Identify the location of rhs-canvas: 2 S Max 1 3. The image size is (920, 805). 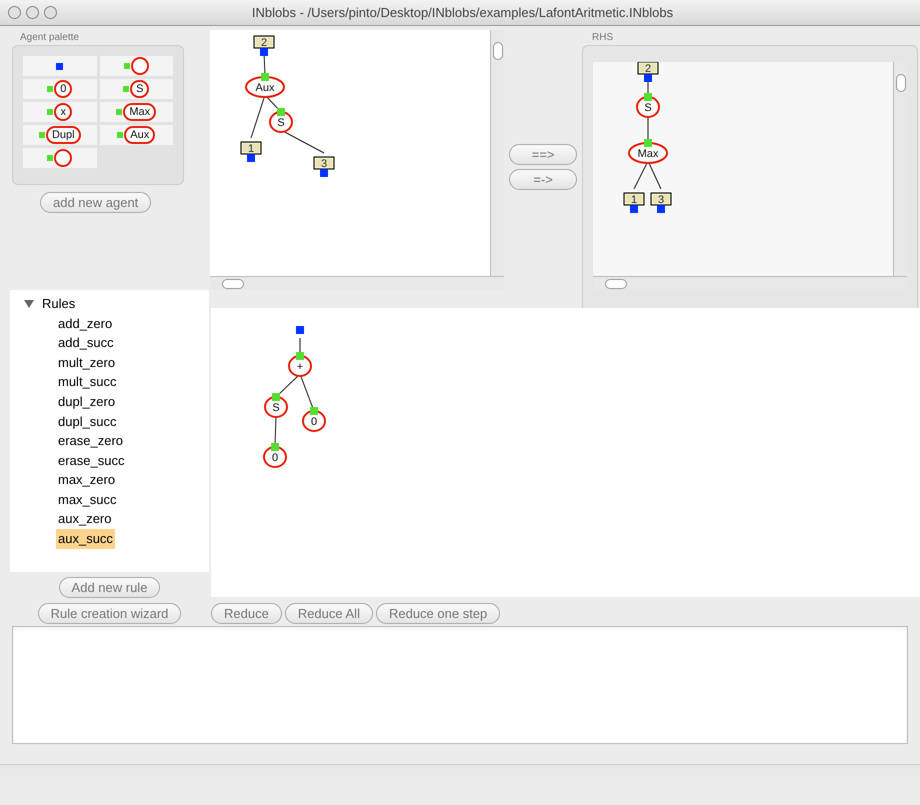
(743, 169).